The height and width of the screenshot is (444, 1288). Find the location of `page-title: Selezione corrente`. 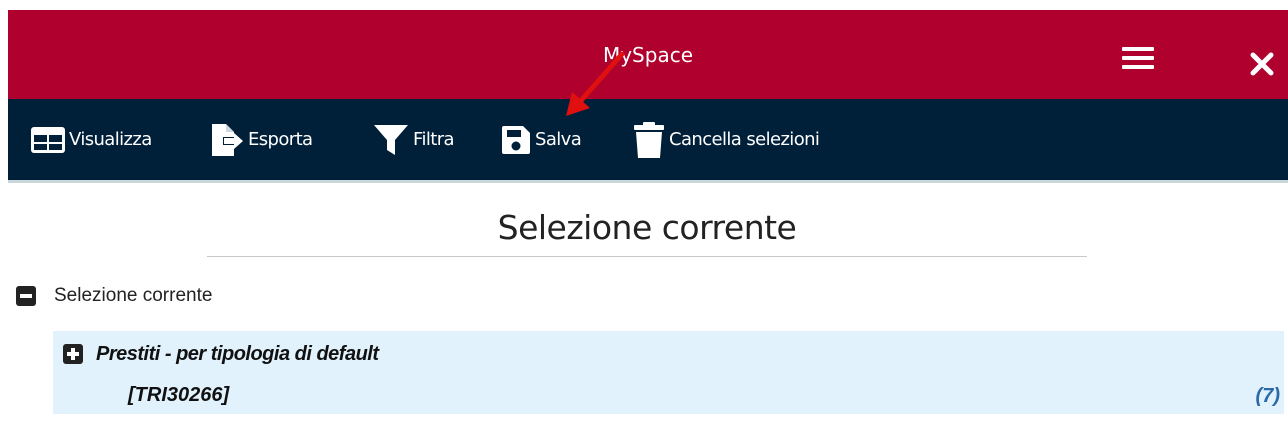

page-title: Selezione corrente is located at coordinates (647, 227).